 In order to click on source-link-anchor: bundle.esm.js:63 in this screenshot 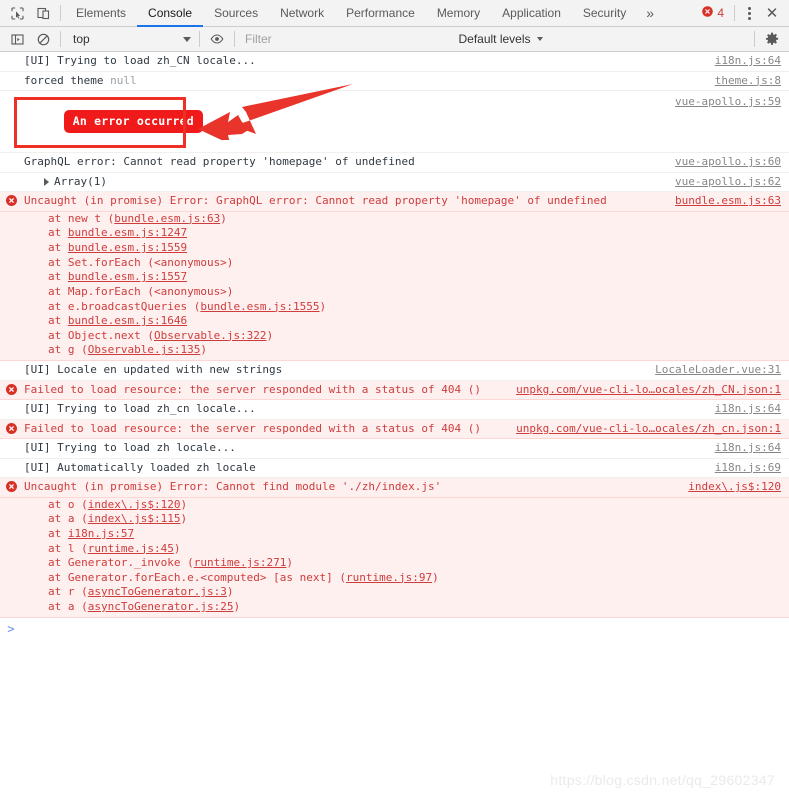, I will do `click(728, 200)`.